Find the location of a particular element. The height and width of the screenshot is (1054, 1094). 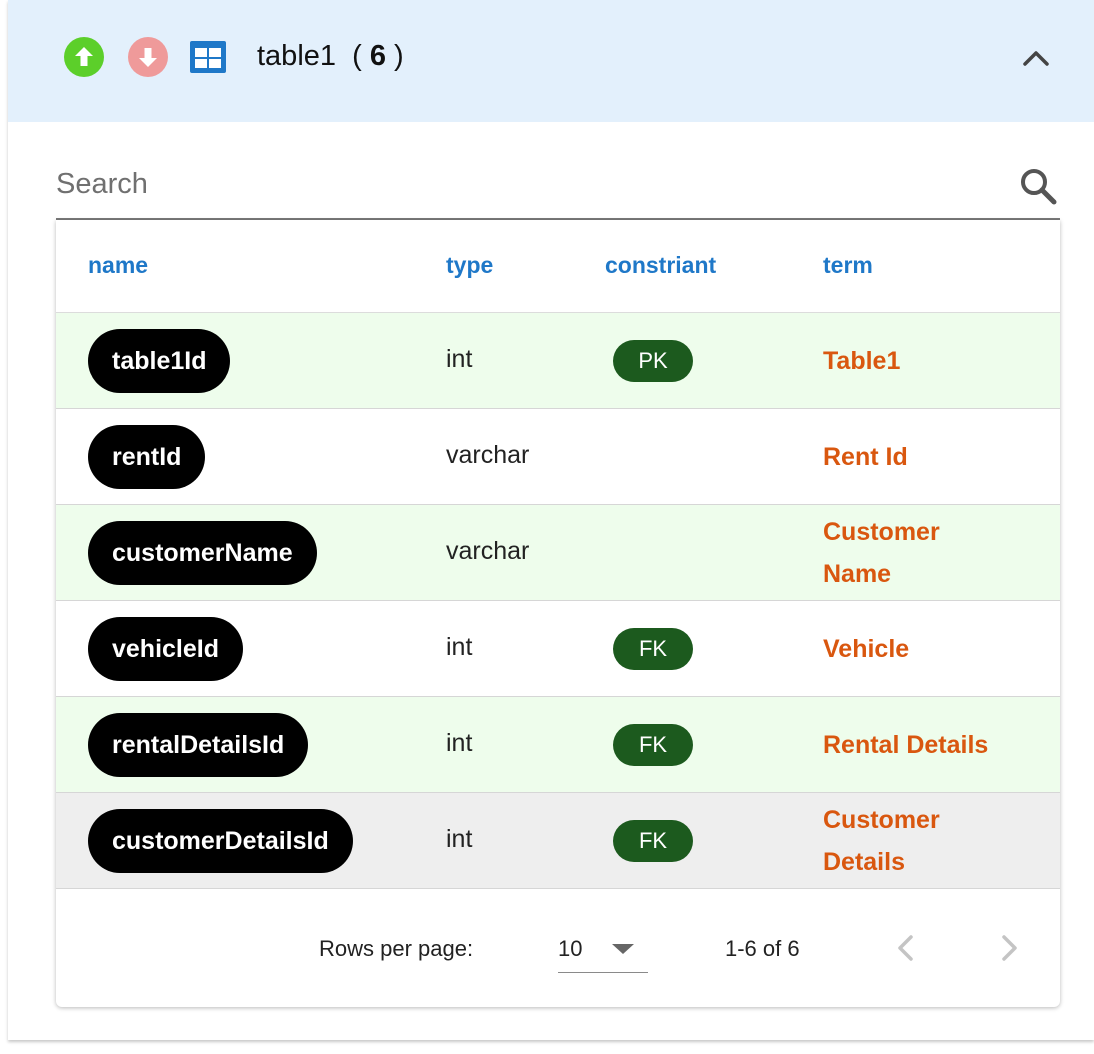

chevron-left-icon is located at coordinates (907, 948).